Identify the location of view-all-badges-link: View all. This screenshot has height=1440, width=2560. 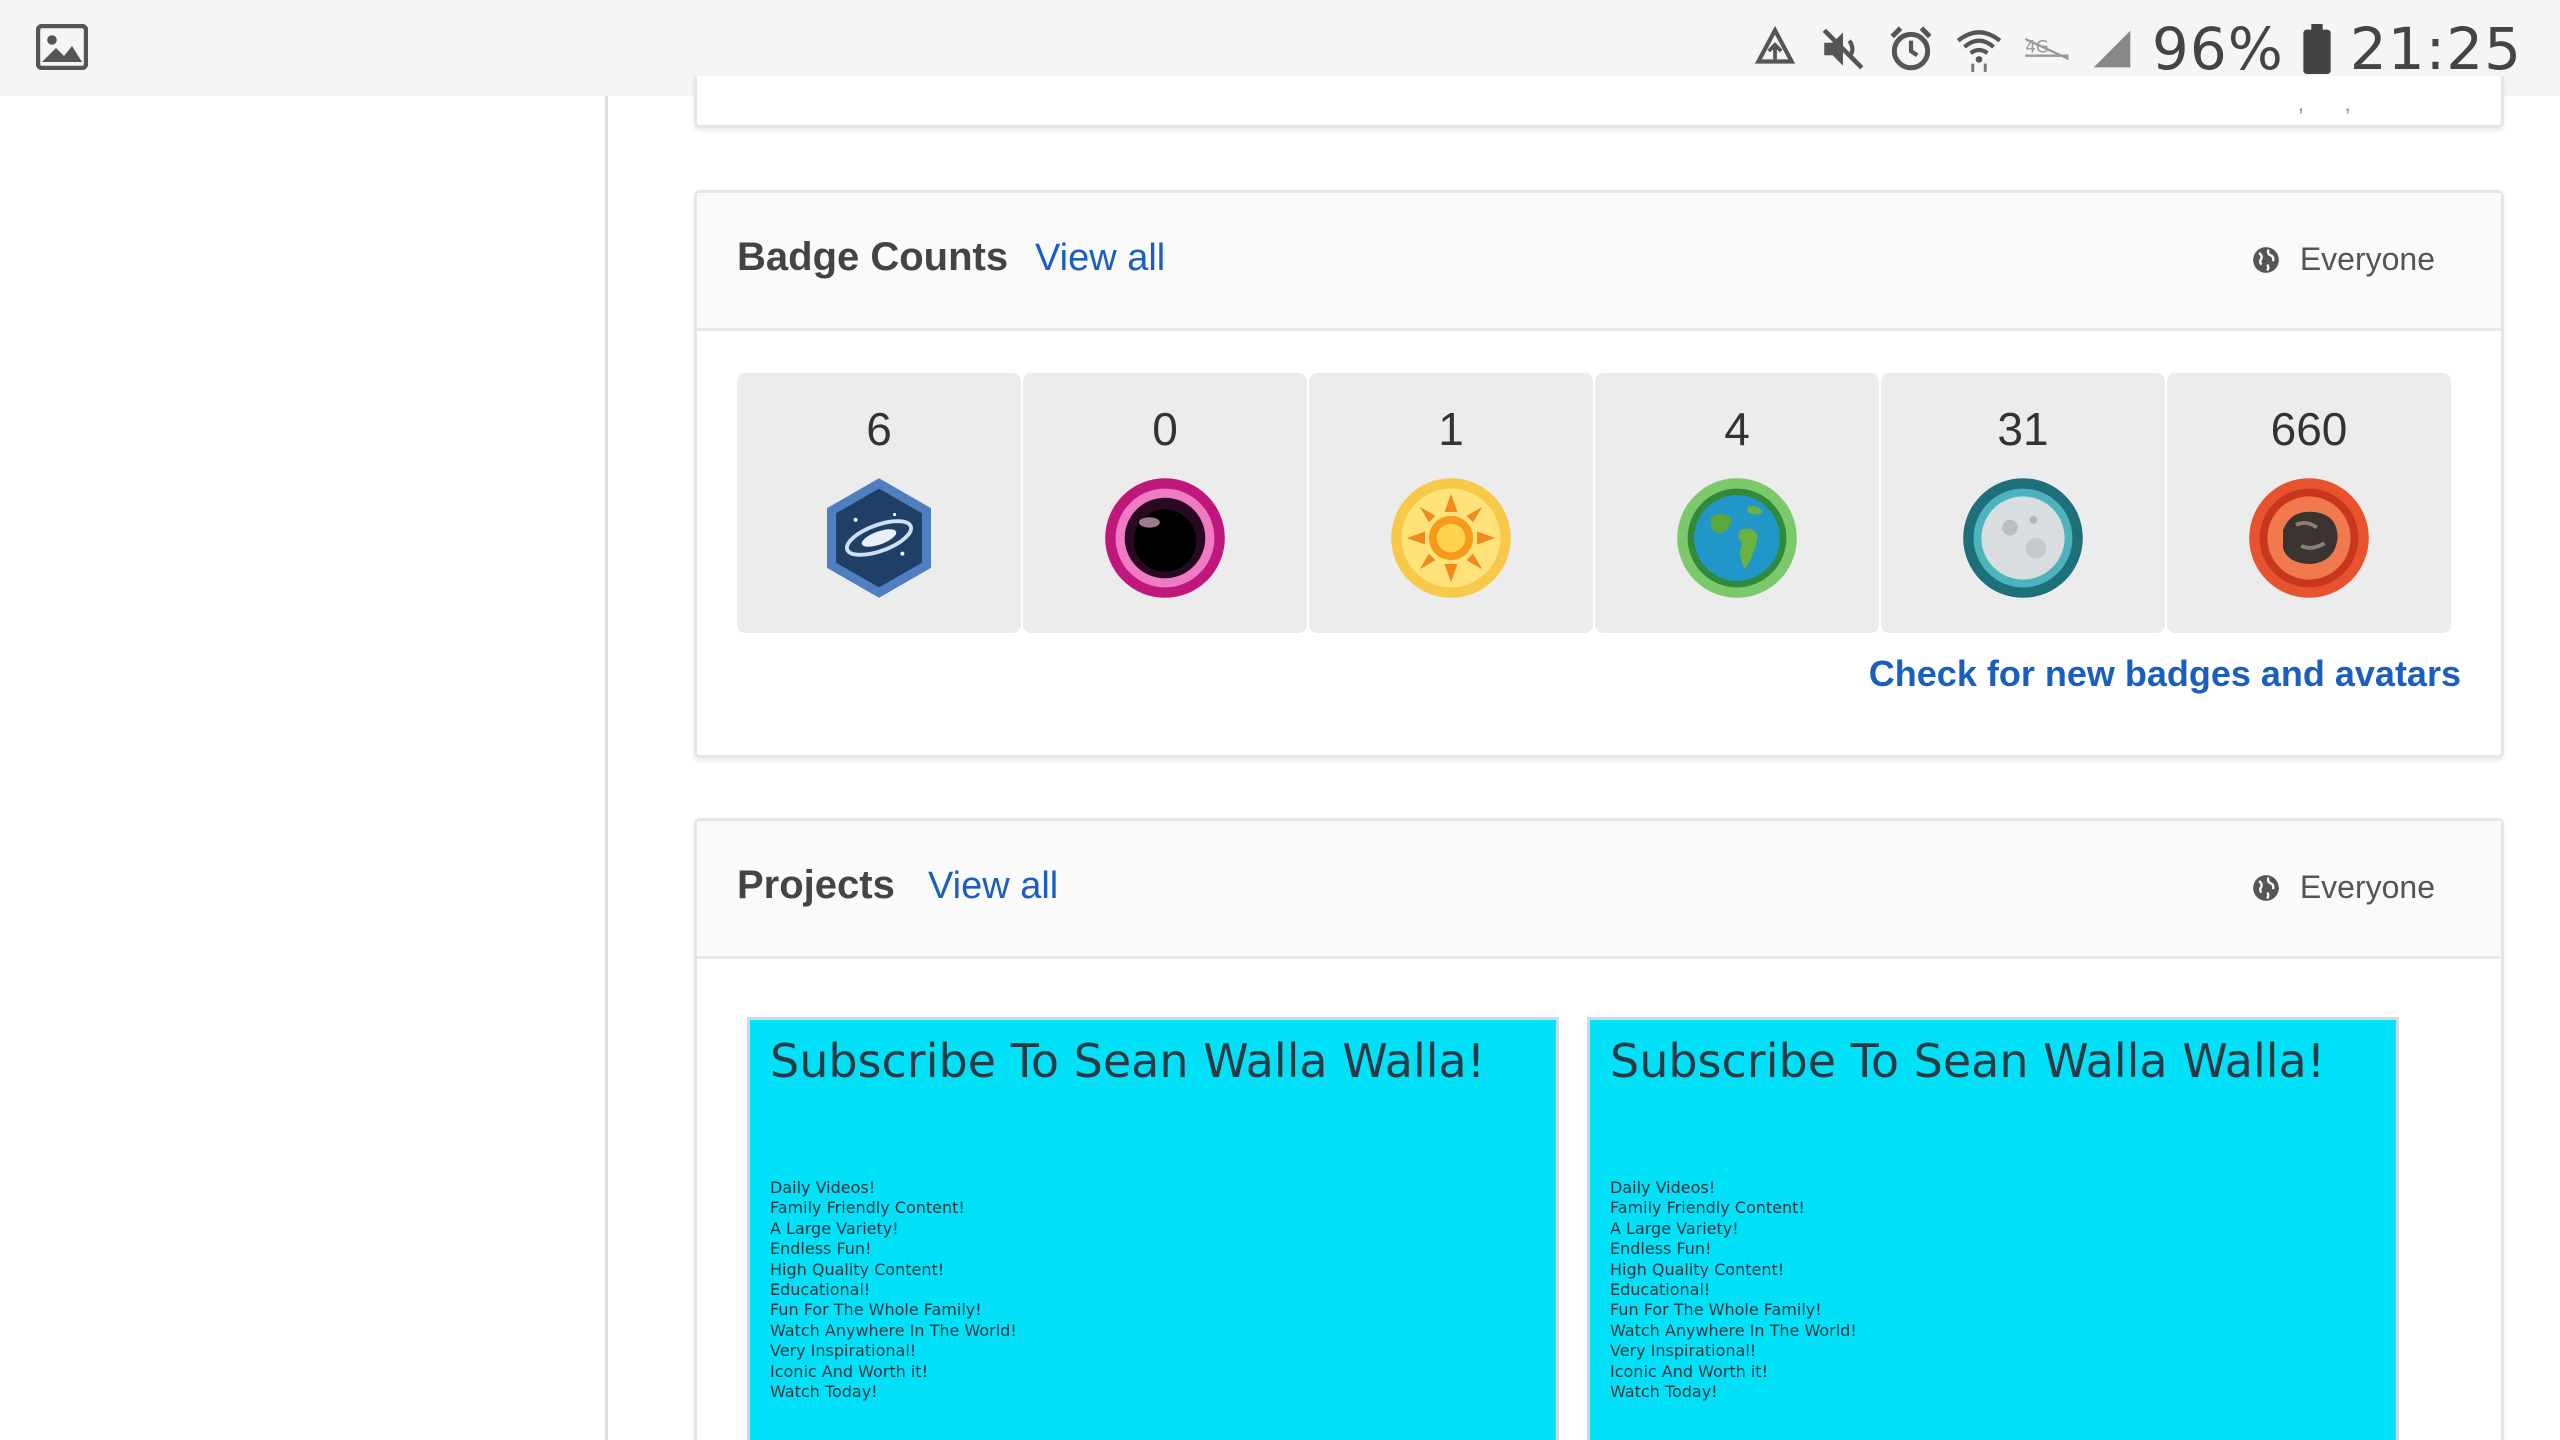
(1100, 258).